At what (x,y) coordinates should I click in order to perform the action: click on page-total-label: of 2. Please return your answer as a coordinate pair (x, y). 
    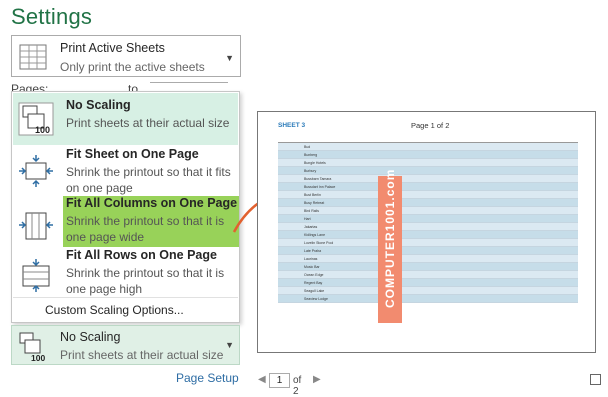
    Looking at the image, I should click on (297, 386).